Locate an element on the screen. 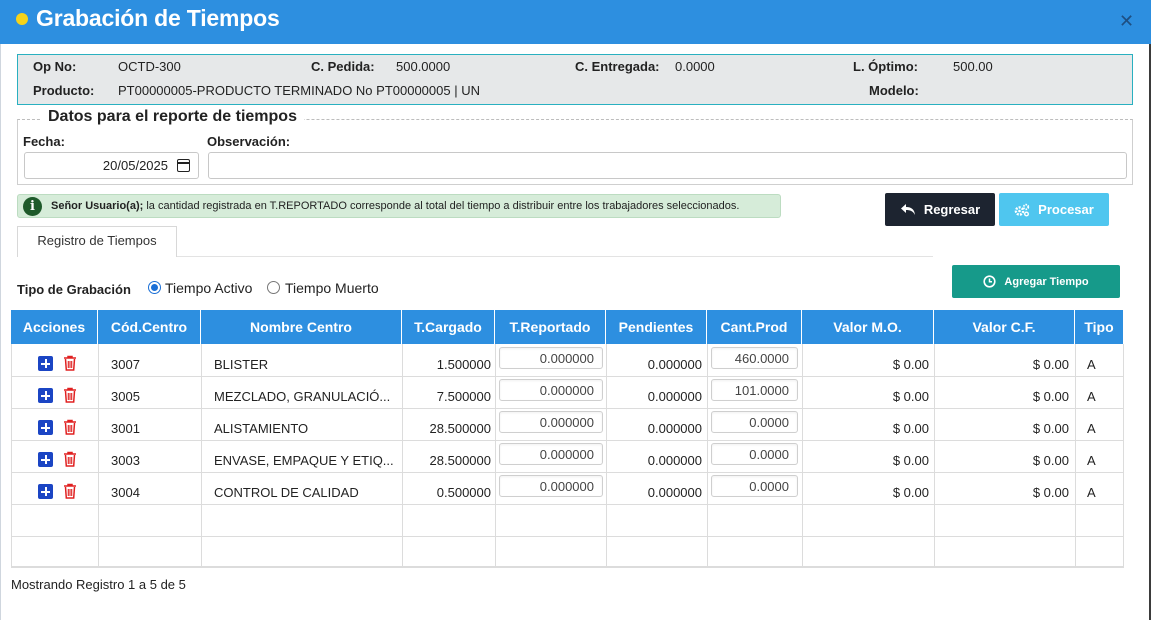  header-tipo: Tipo is located at coordinates (1099, 327).